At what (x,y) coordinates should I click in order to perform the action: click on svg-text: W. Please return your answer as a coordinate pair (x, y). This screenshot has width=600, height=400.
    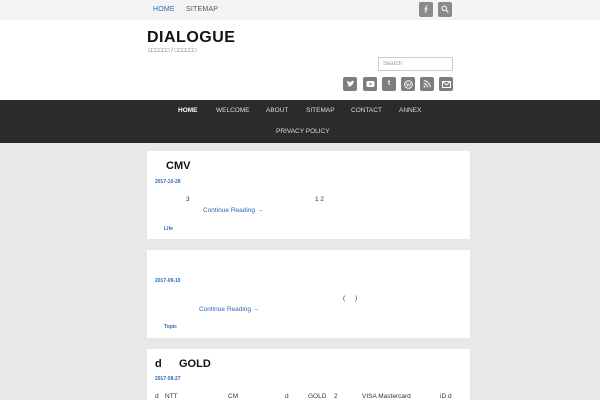
    Looking at the image, I should click on (408, 85).